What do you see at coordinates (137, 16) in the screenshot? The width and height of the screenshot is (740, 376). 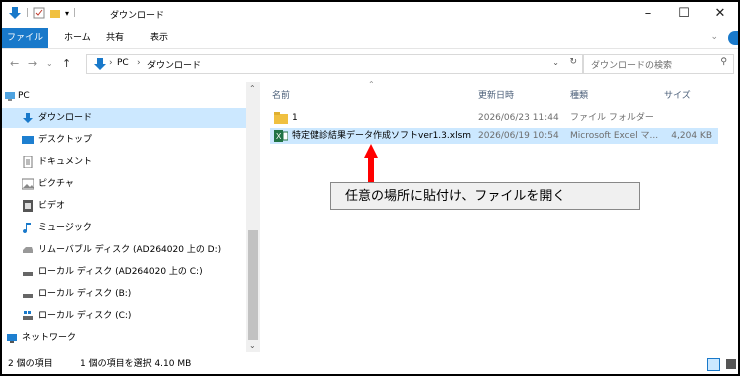 I see `window-title: ダウンロード` at bounding box center [137, 16].